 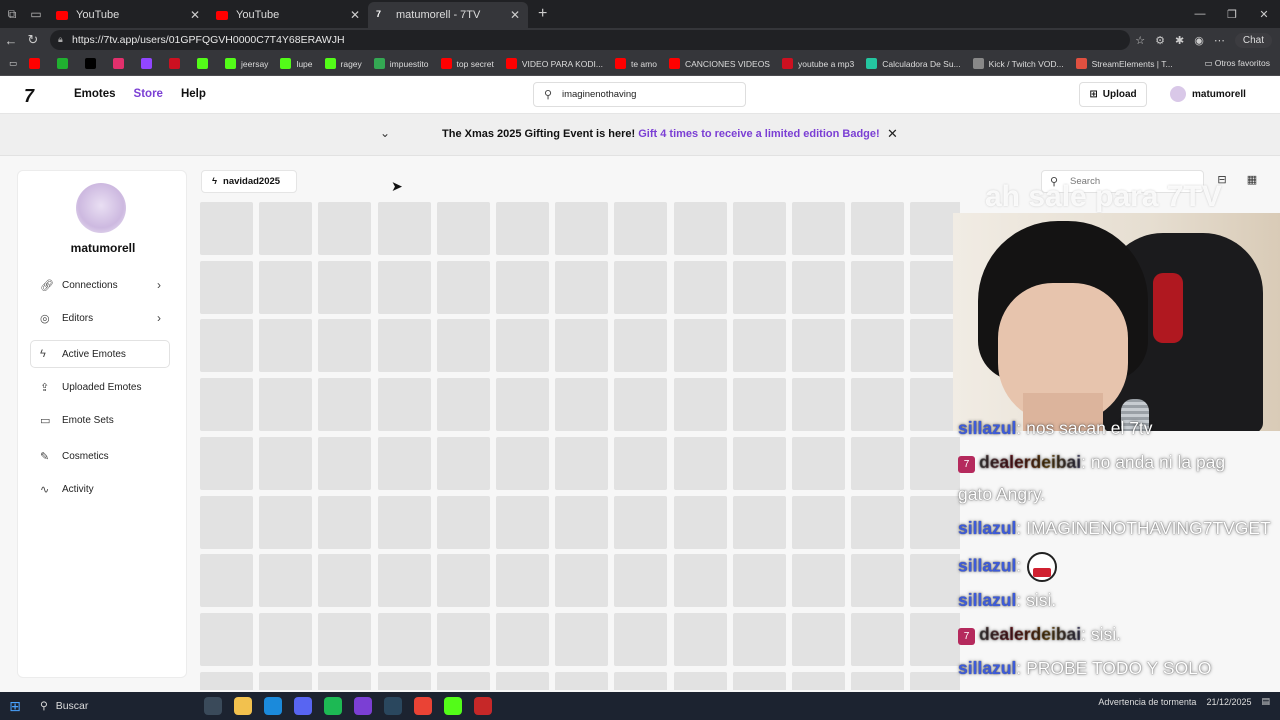 What do you see at coordinates (33, 40) in the screenshot?
I see `reload-icon: ↻` at bounding box center [33, 40].